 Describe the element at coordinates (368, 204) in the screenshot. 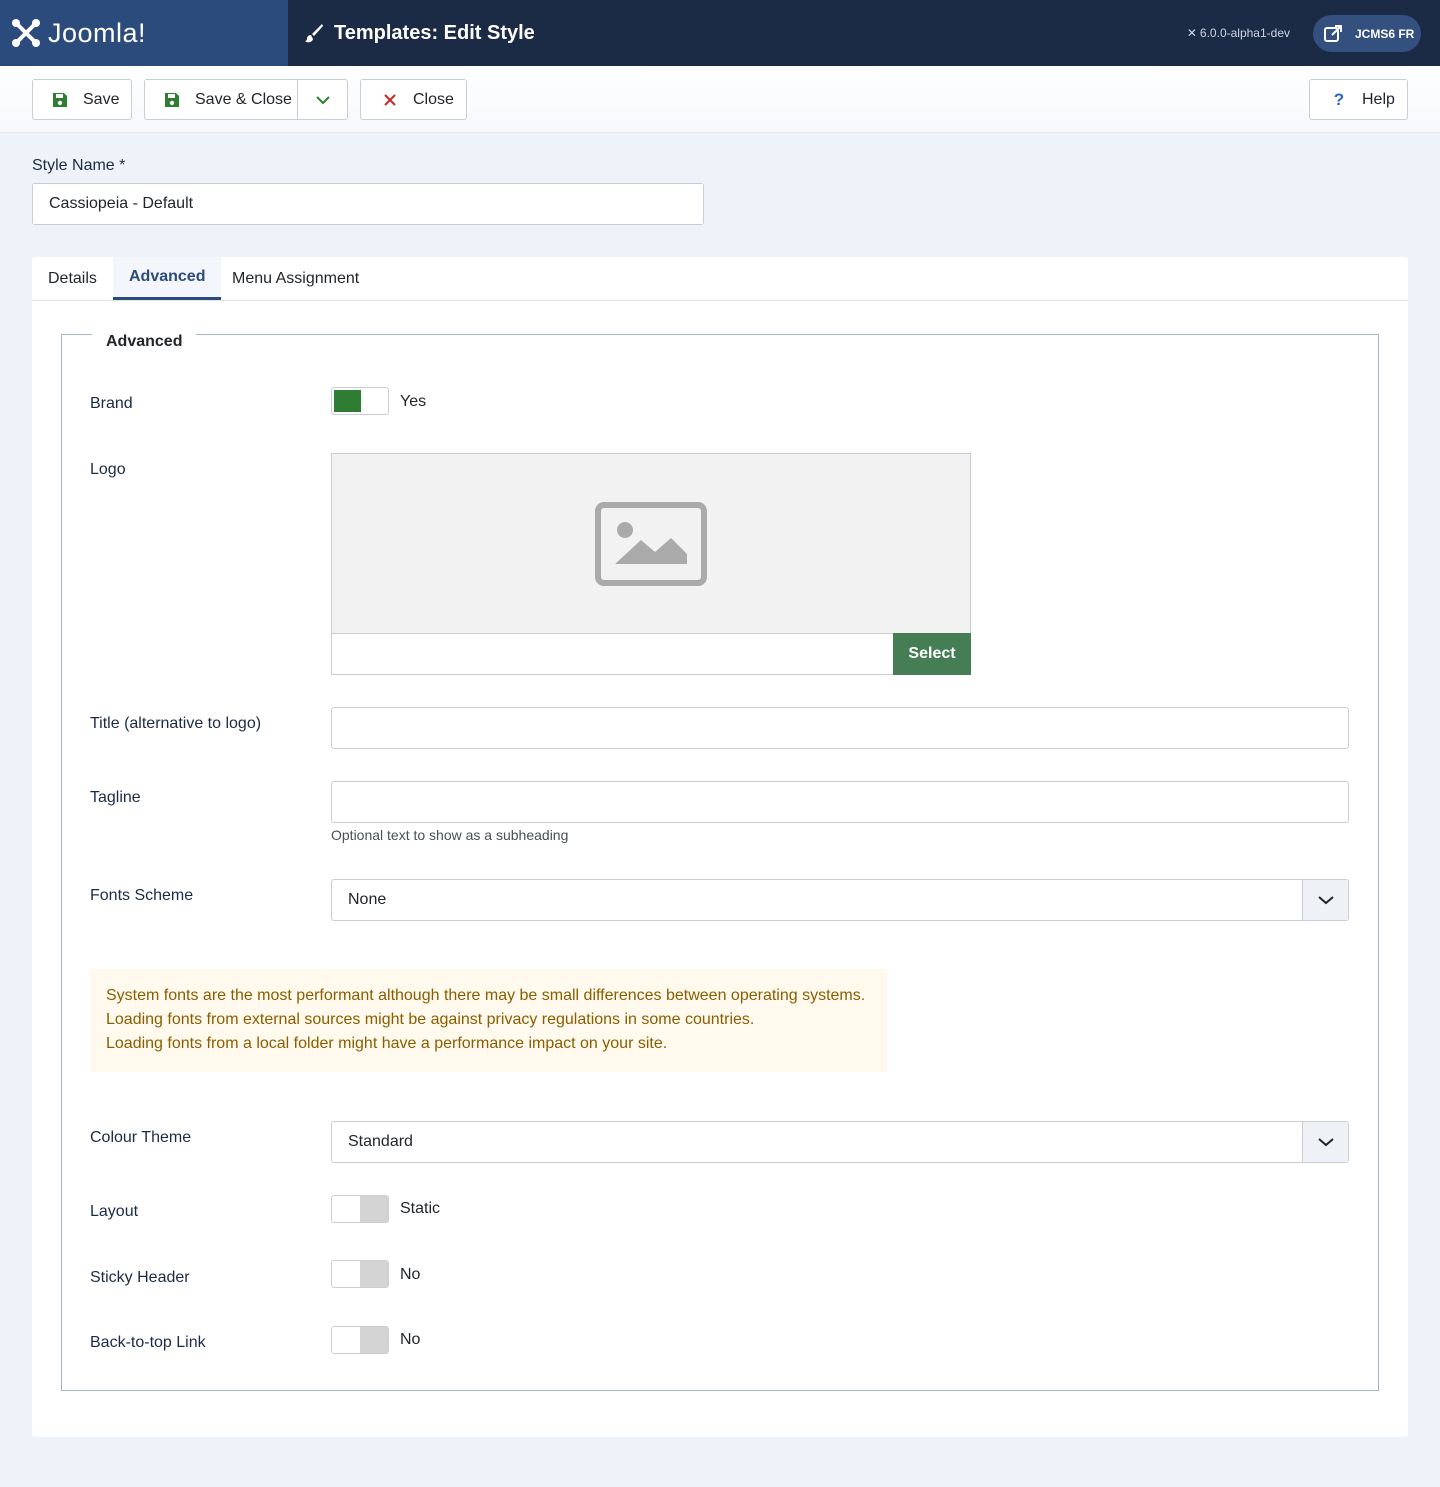

I see `style-name-input` at that location.